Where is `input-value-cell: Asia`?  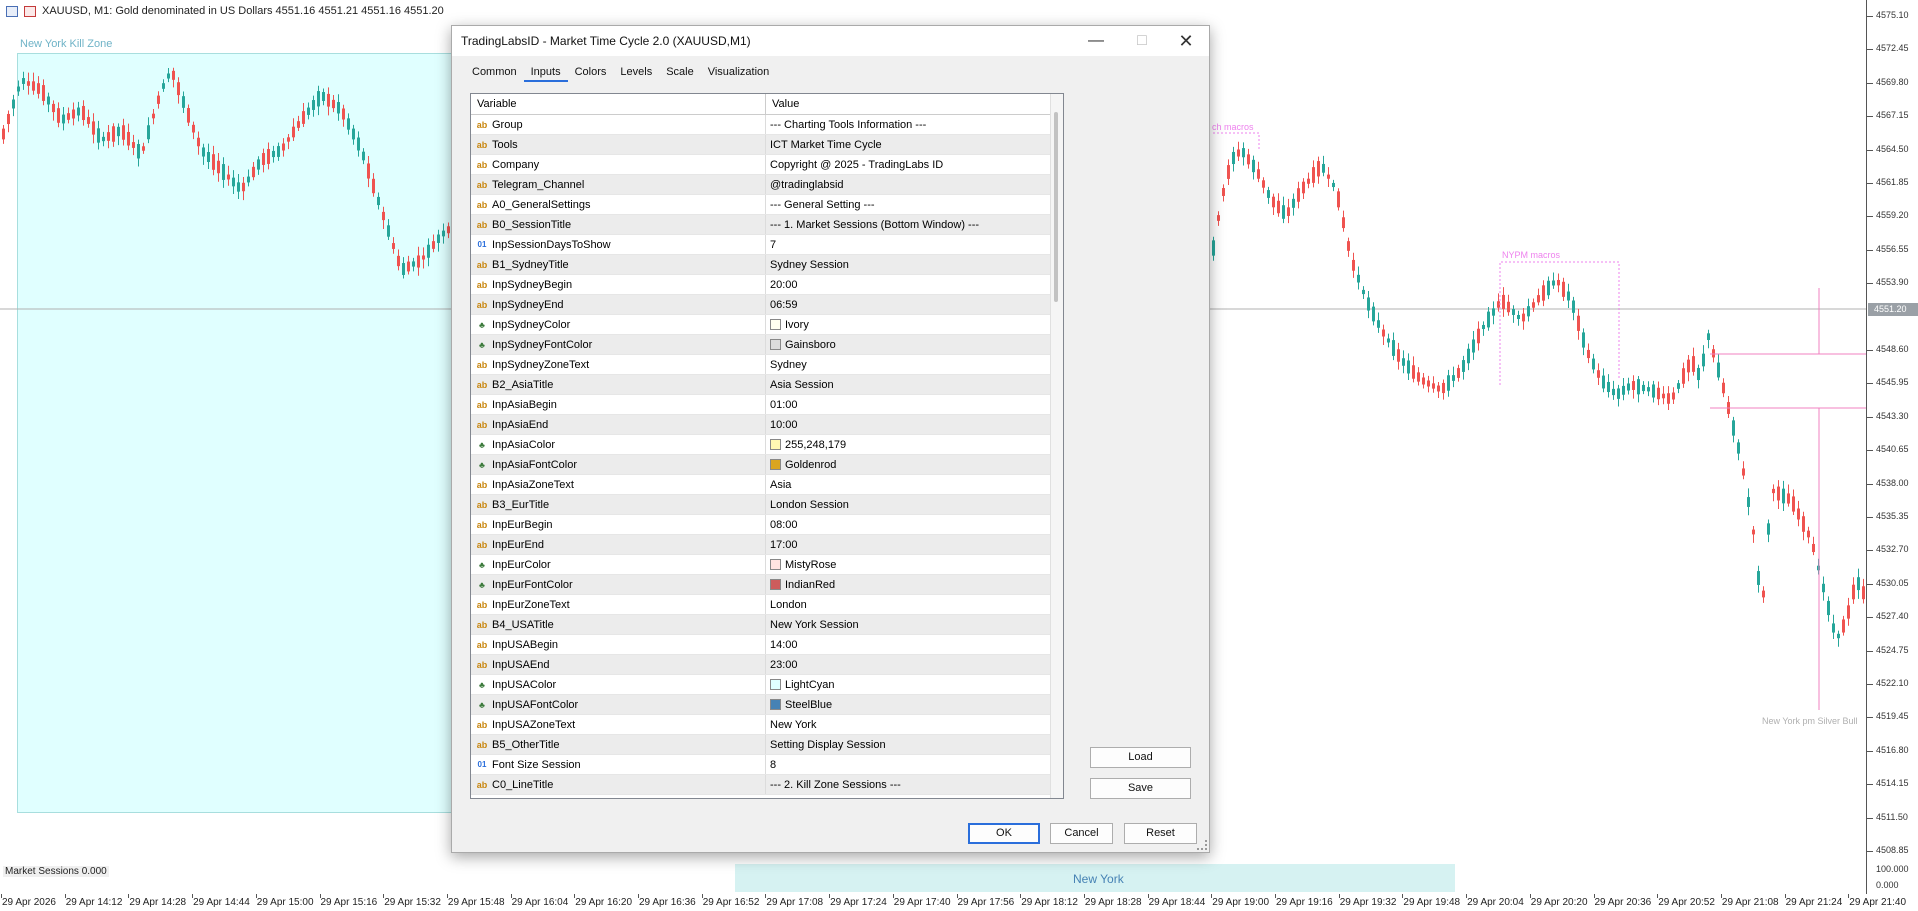 input-value-cell: Asia is located at coordinates (914, 484).